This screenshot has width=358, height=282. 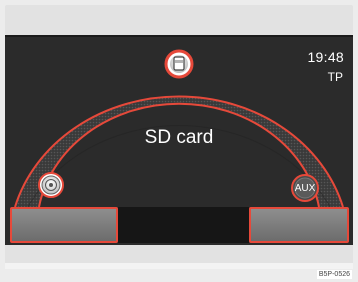 What do you see at coordinates (64, 225) in the screenshot?
I see `left-softkey` at bounding box center [64, 225].